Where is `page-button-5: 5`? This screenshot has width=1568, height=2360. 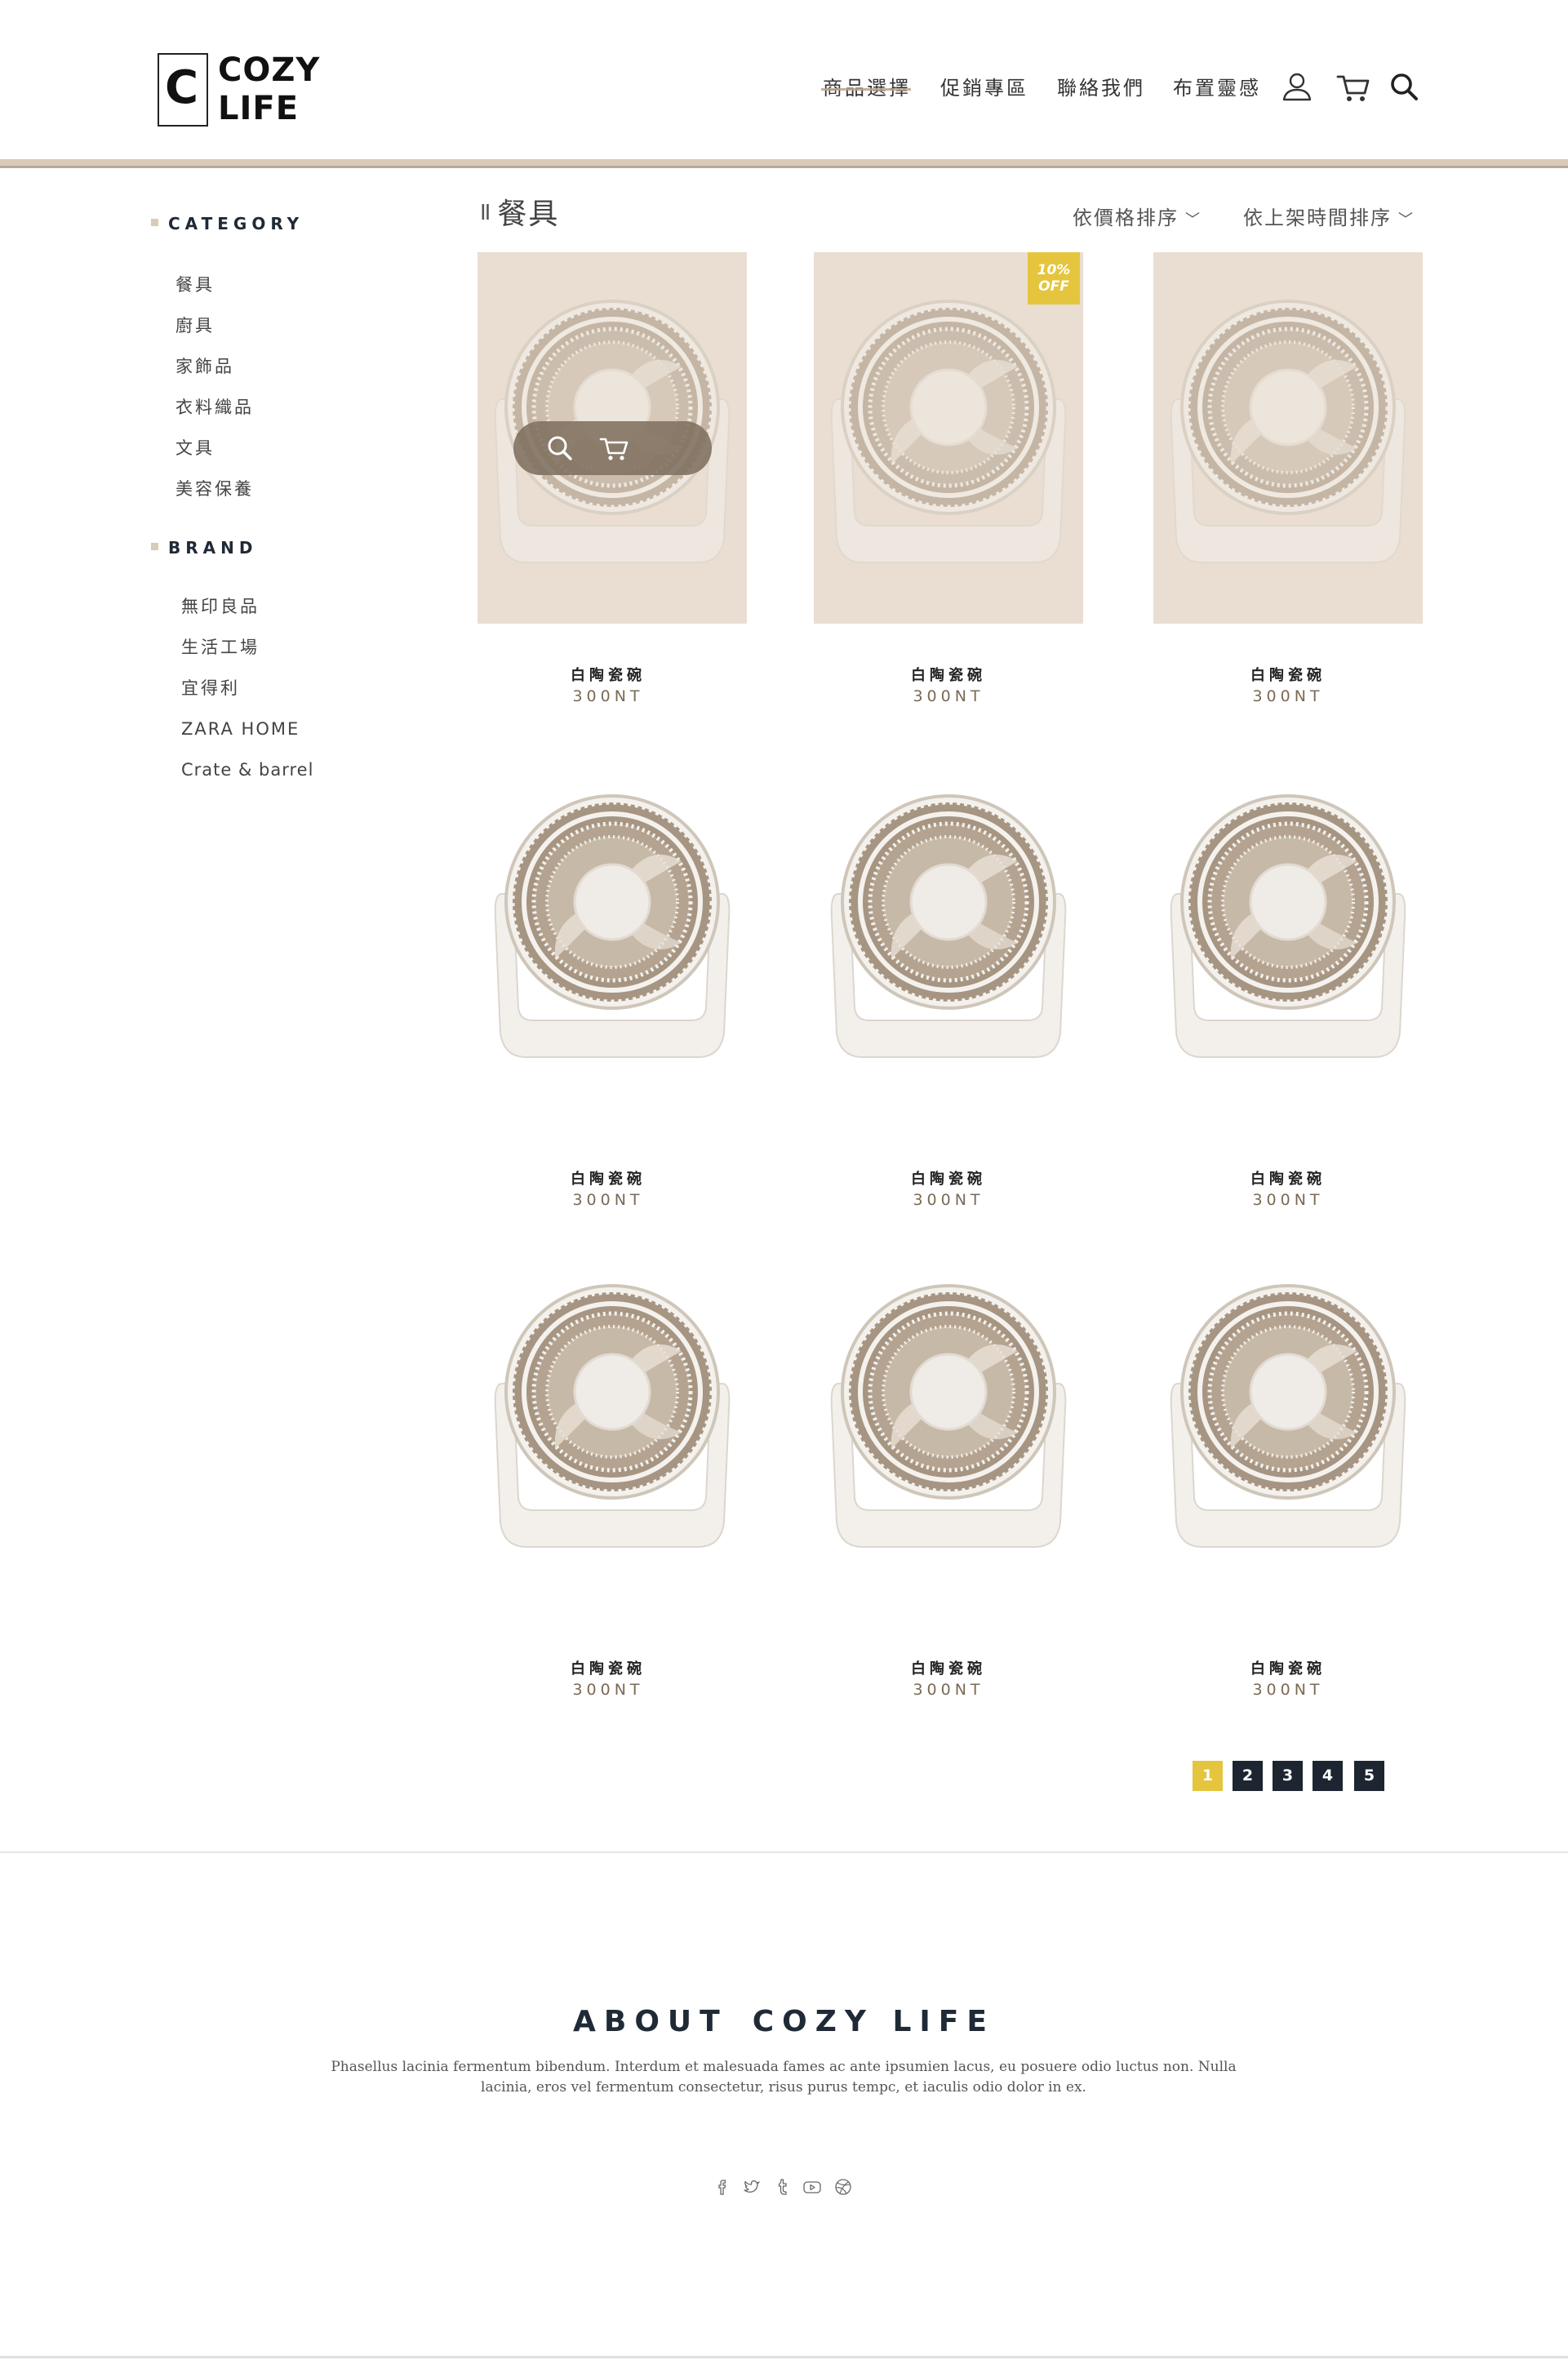 page-button-5: 5 is located at coordinates (1369, 1776).